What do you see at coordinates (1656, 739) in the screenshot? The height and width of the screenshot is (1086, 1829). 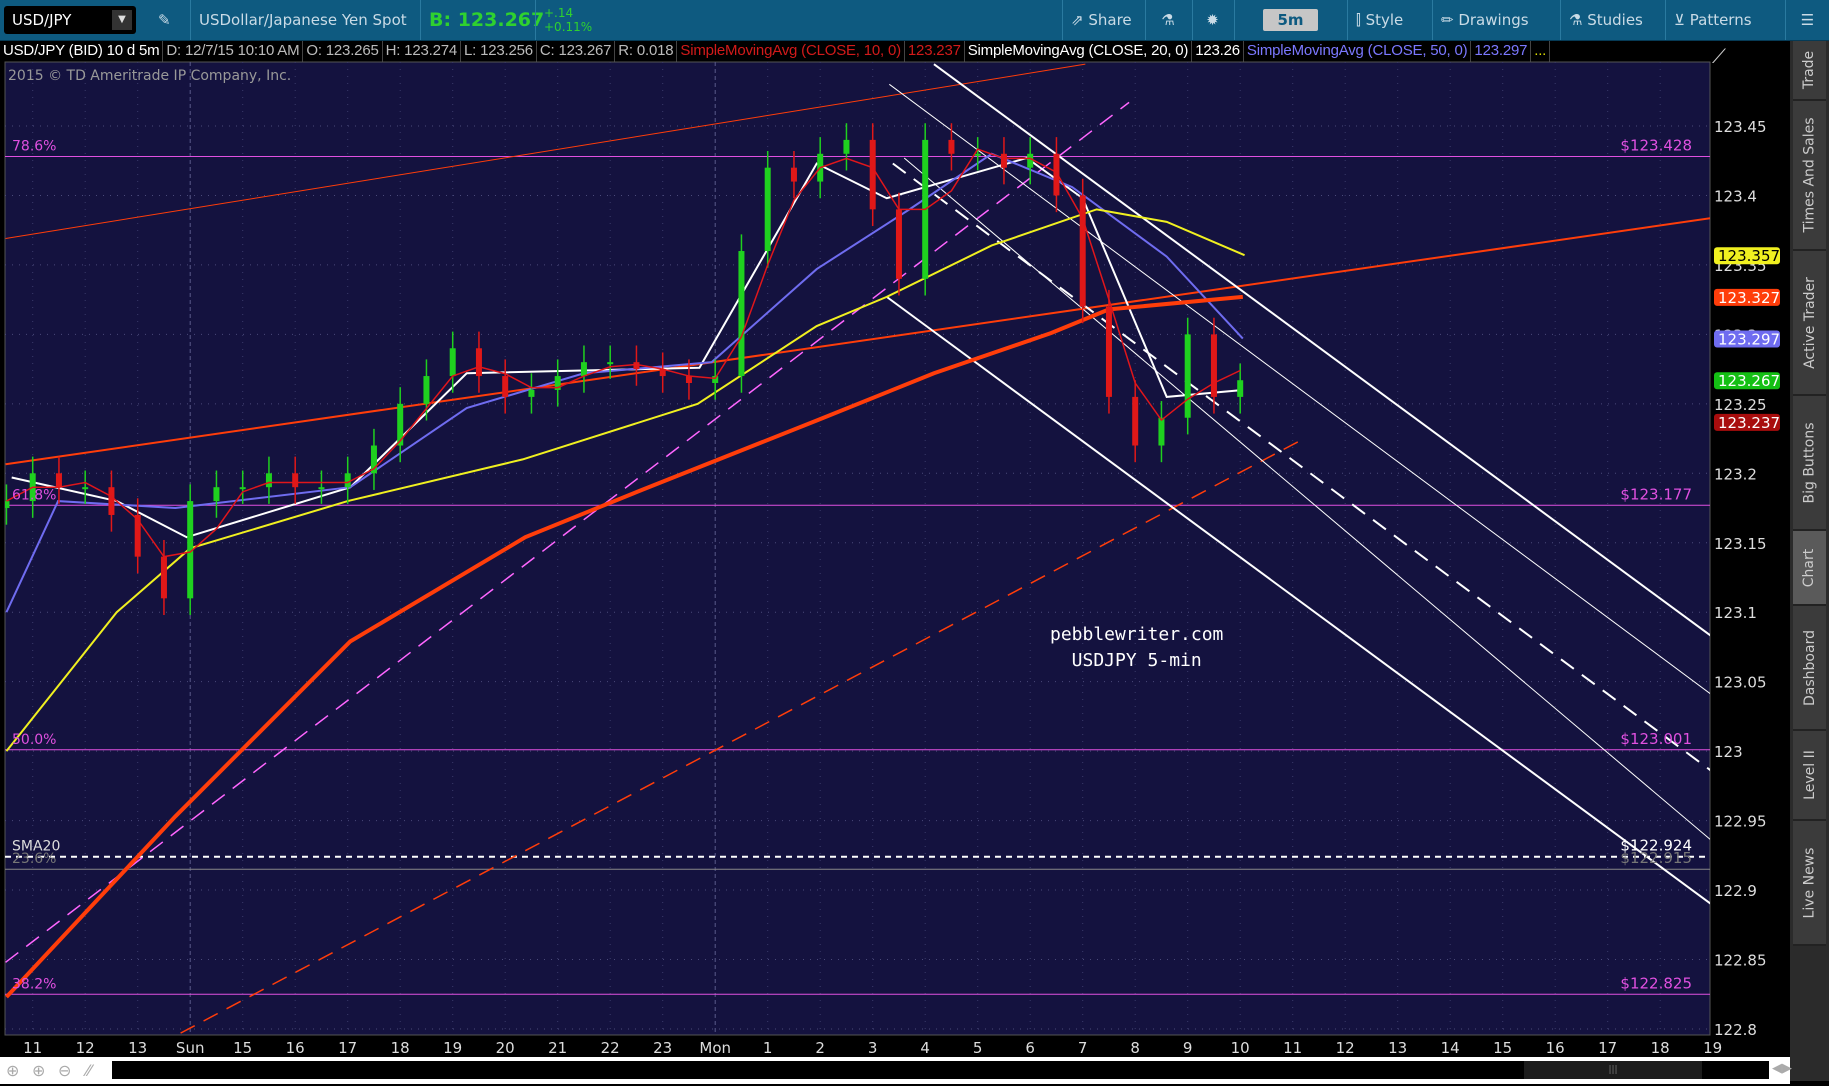 I see `fib-price: $123.001` at bounding box center [1656, 739].